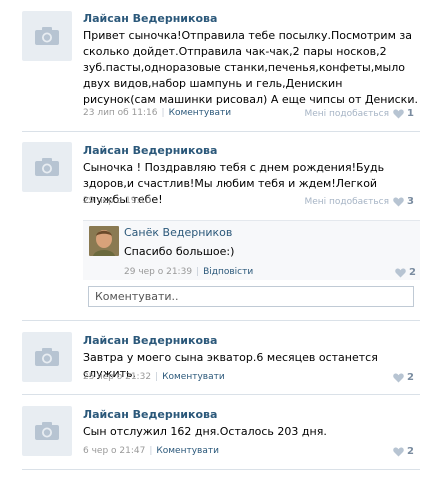 This screenshot has width=435, height=477. Describe the element at coordinates (410, 113) in the screenshot. I see `like-count: 1` at that location.